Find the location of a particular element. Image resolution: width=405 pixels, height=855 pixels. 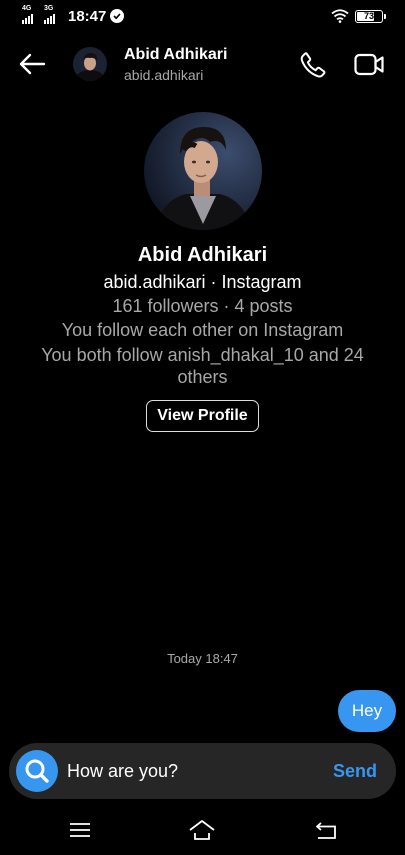

phone-icon is located at coordinates (313, 65).